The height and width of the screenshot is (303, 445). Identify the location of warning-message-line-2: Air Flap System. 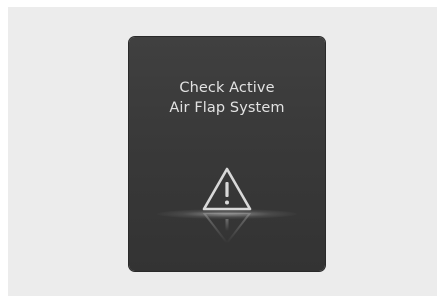
(227, 108).